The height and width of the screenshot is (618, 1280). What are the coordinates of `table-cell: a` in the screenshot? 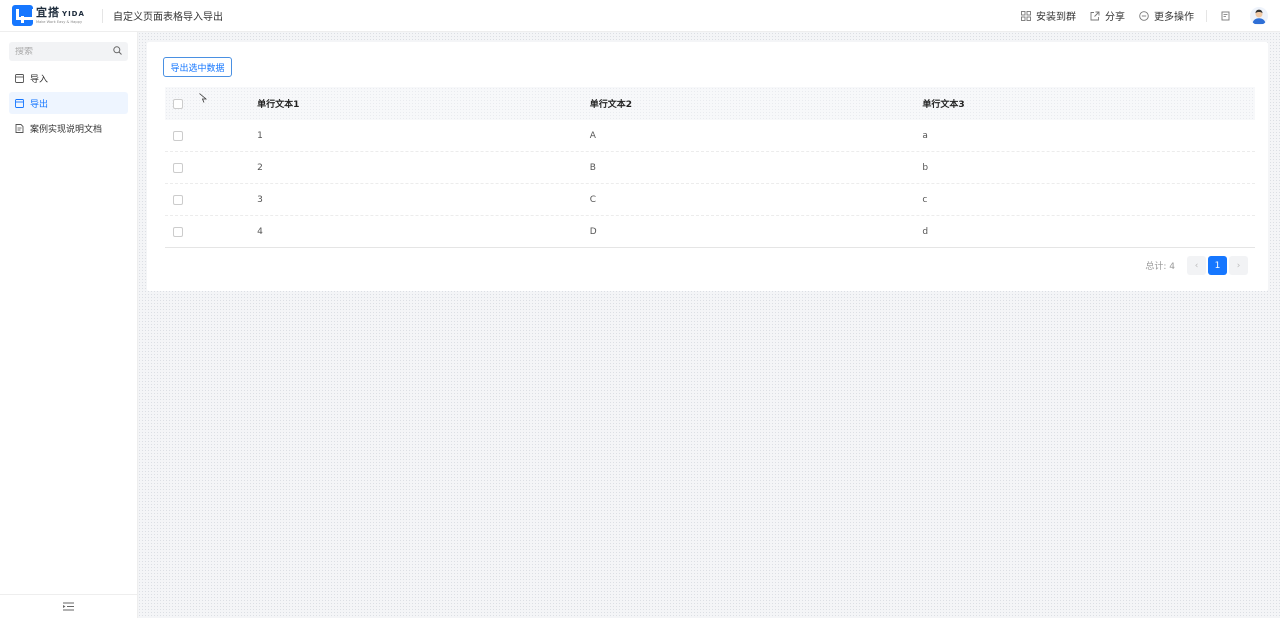 It's located at (925, 135).